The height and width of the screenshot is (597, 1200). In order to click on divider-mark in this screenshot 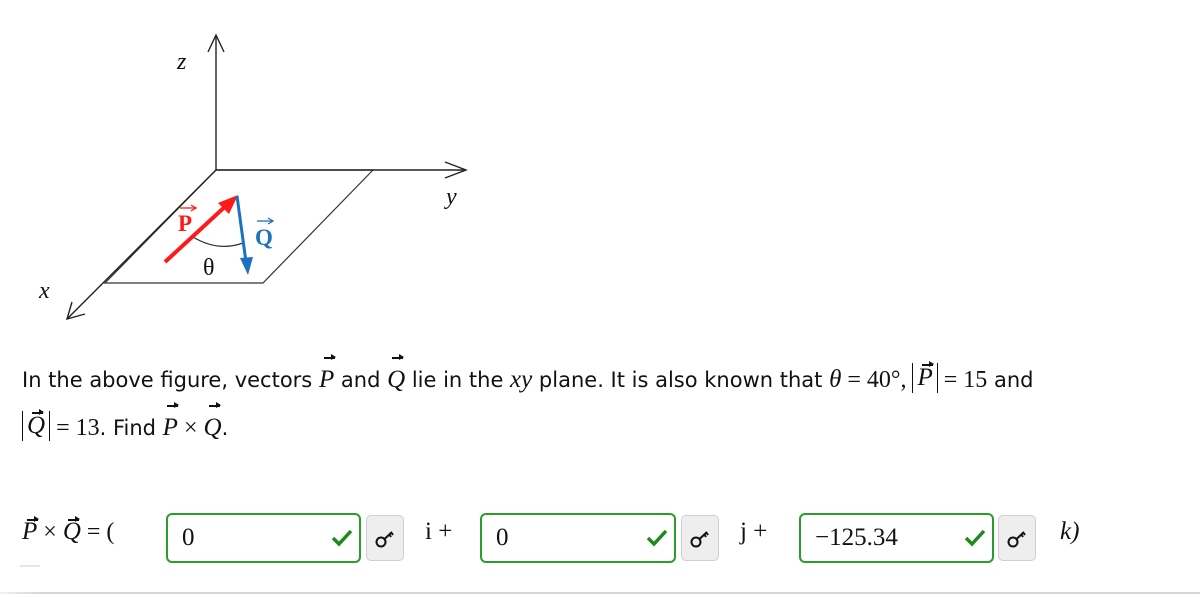, I will do `click(30, 566)`.